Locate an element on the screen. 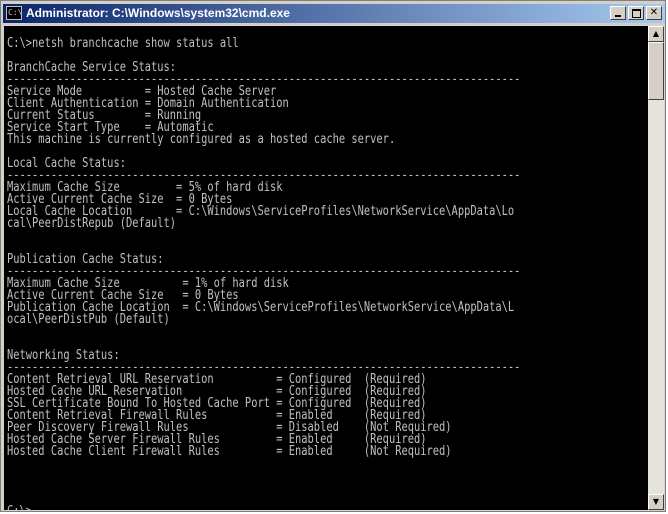 The width and height of the screenshot is (668, 514). maximize-button is located at coordinates (636, 13).